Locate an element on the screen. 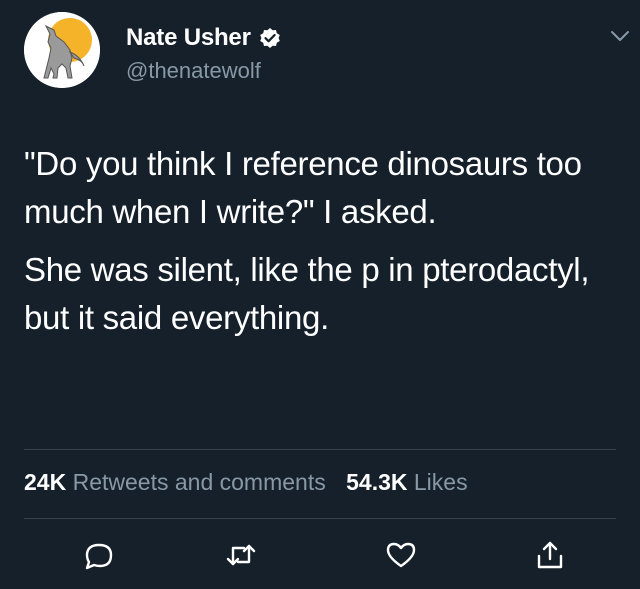 The width and height of the screenshot is (640, 589). tweet-stats: 24K Retweets and comments 54.3K Likes is located at coordinates (246, 482).